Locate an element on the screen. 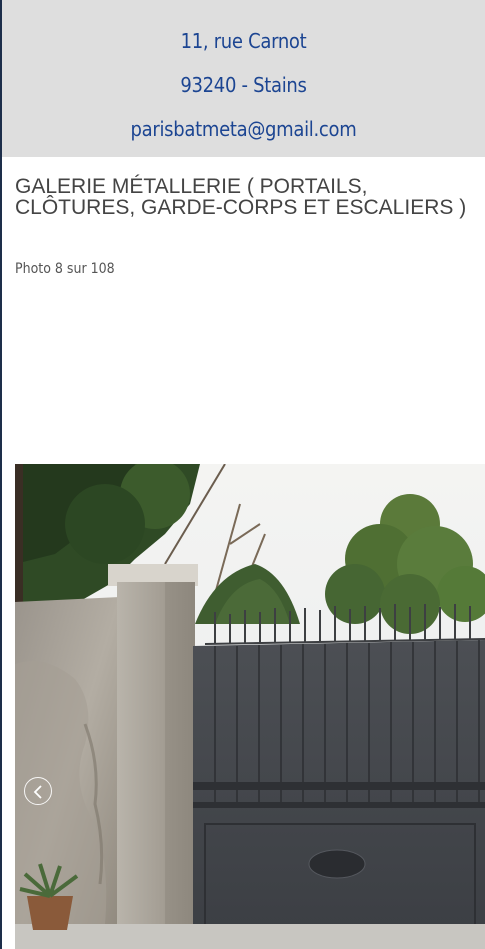 This screenshot has height=949, width=485. photo-counter: Photo 8 sur 108 is located at coordinates (65, 269).